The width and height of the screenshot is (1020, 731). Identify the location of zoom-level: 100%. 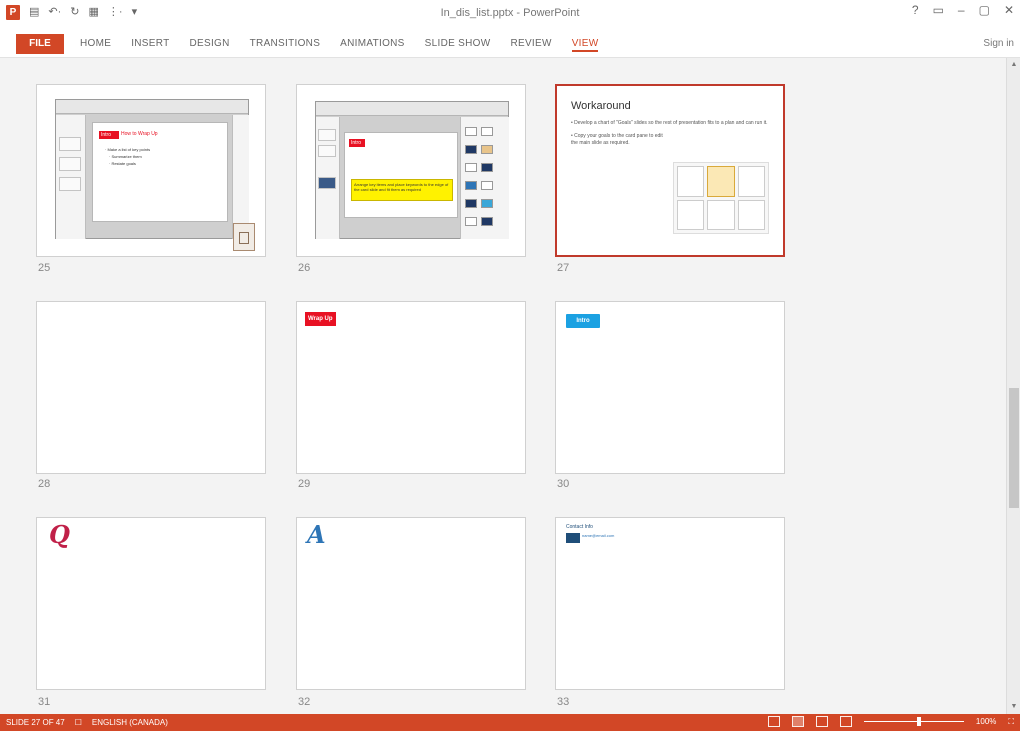
(986, 721).